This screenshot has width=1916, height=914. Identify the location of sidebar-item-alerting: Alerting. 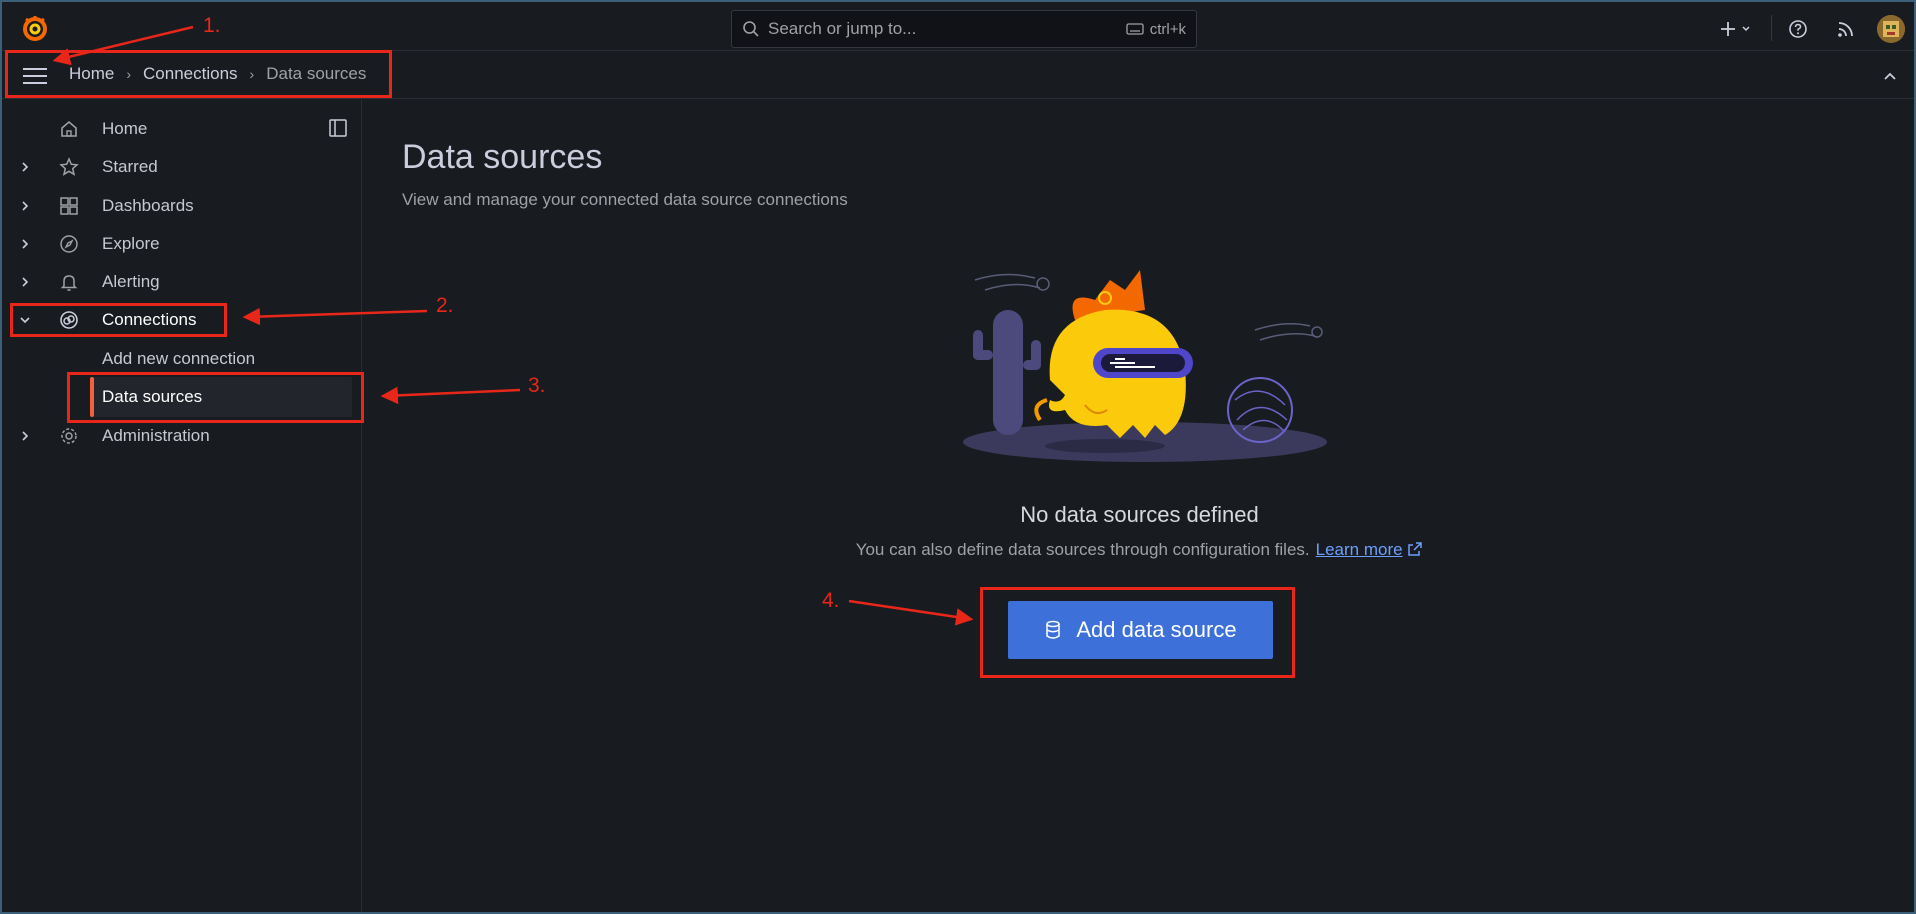
(181, 282).